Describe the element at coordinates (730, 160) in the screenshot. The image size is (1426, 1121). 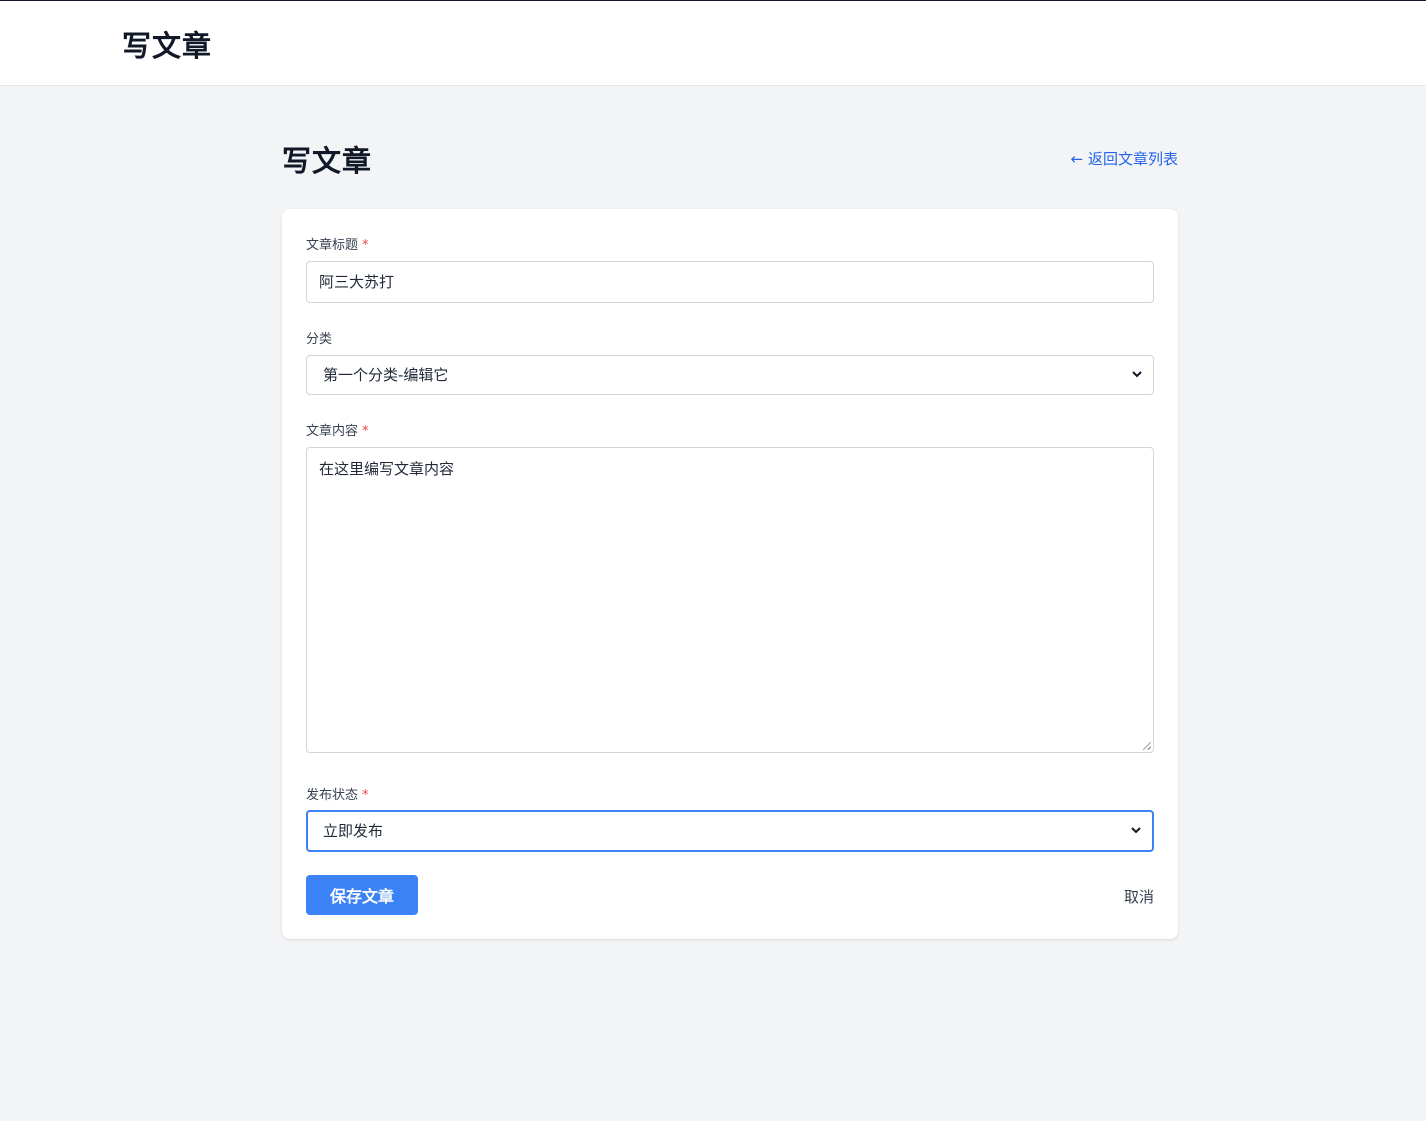
I see `page-header: 写文章 ← 返回文章列表` at that location.